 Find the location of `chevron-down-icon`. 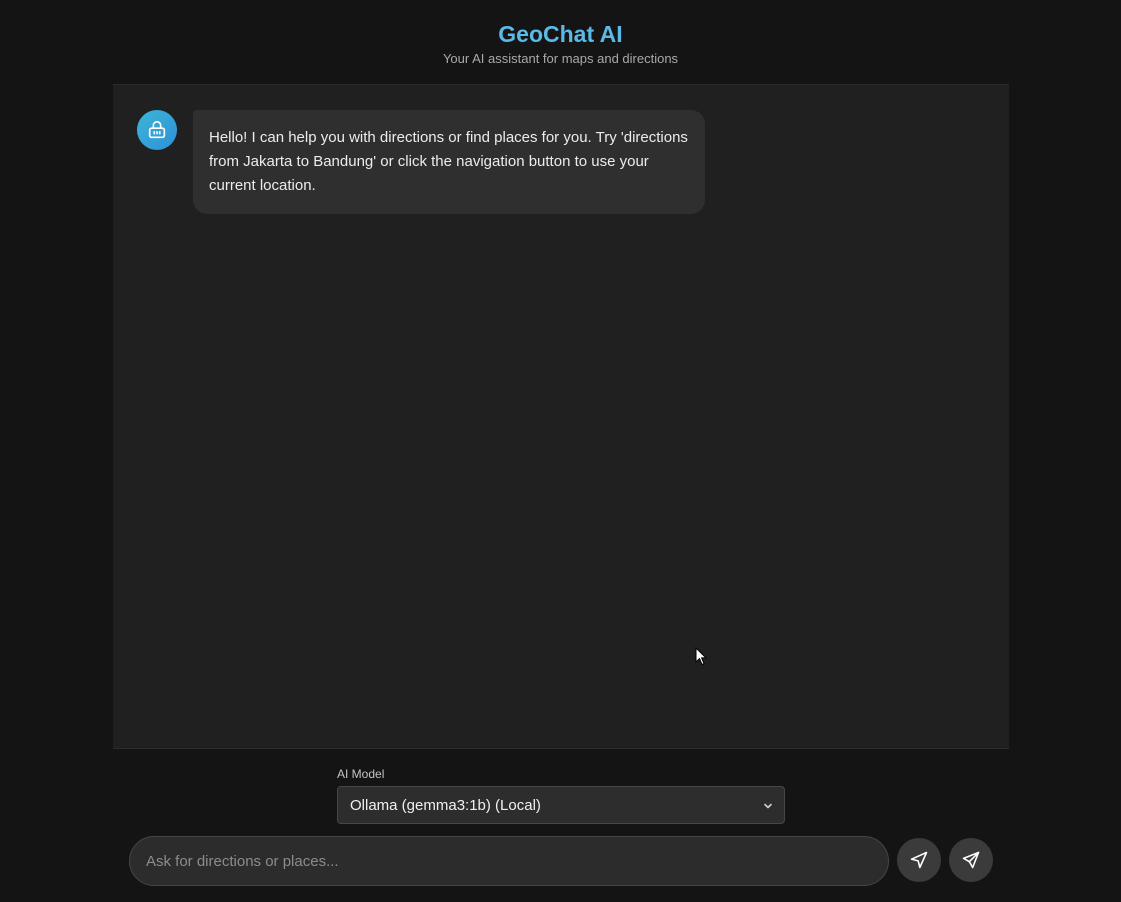

chevron-down-icon is located at coordinates (768, 806).